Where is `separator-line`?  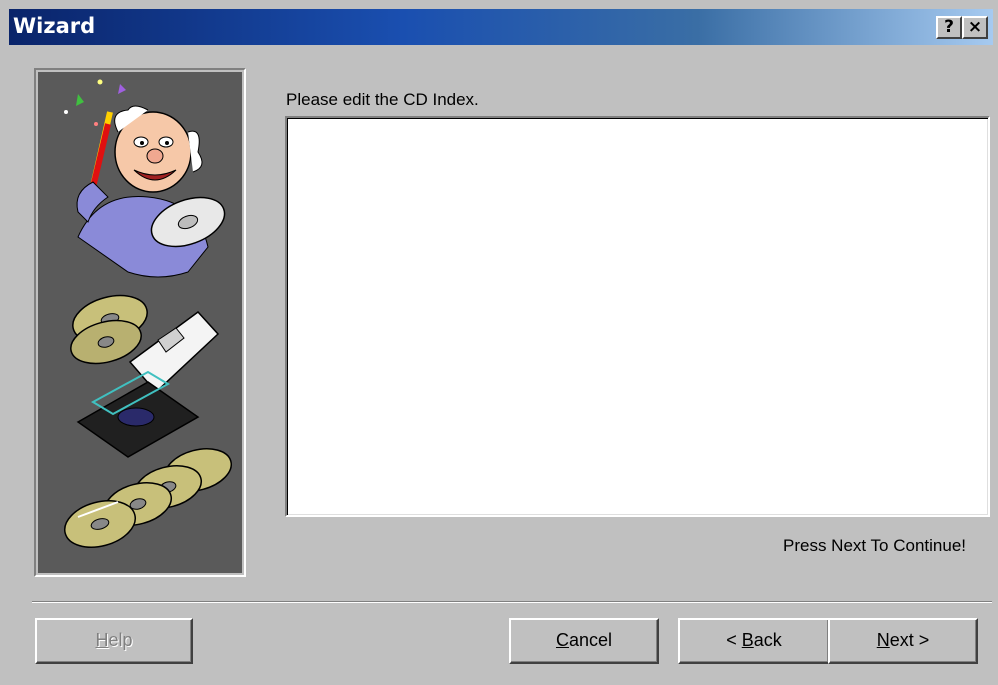 separator-line is located at coordinates (512, 602).